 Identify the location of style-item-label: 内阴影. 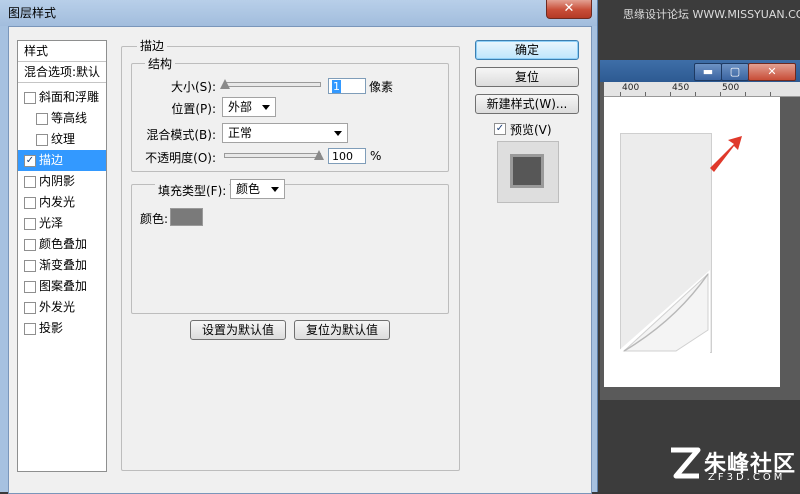
(57, 181).